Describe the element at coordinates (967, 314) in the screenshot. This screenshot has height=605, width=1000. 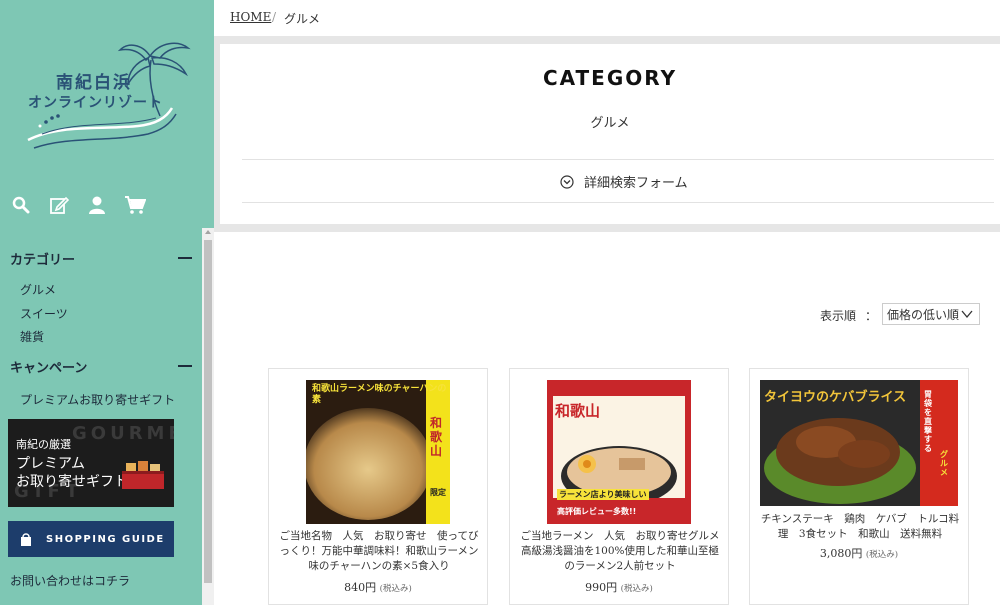
I see `chevron-down-icon` at that location.